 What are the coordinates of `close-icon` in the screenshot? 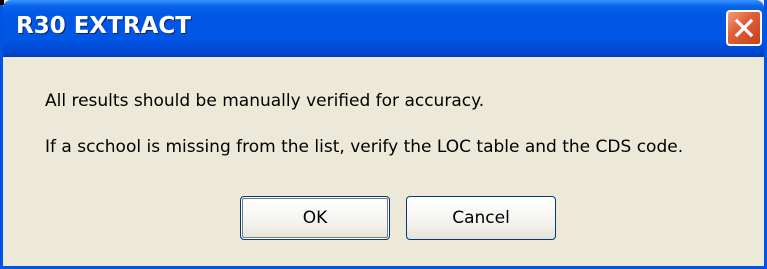 It's located at (744, 28).